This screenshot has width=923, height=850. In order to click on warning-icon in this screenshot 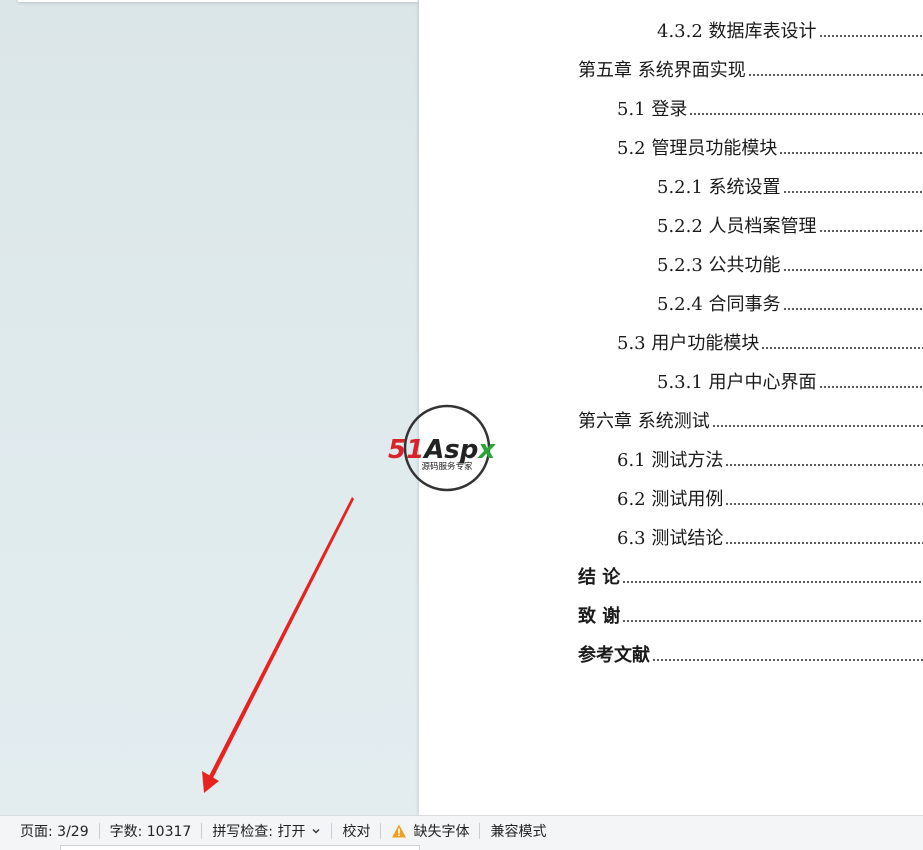, I will do `click(399, 830)`.